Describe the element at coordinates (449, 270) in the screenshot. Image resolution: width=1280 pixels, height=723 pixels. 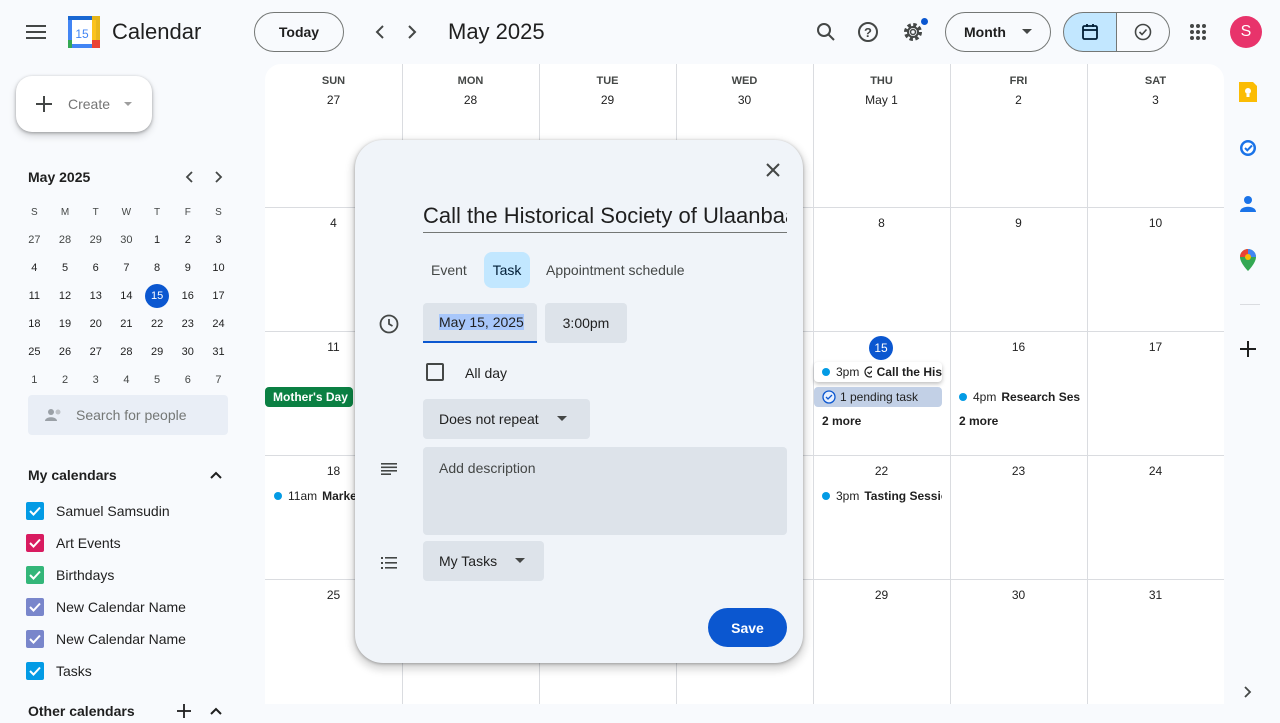
I see `tab-event: Event` at that location.